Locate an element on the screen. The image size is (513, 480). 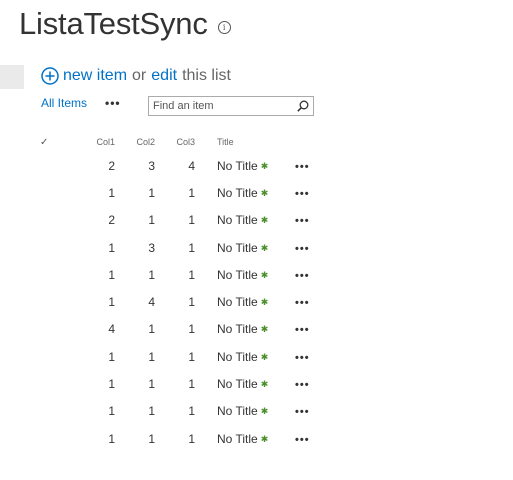
column-header-col3: Col3 is located at coordinates (175, 142).